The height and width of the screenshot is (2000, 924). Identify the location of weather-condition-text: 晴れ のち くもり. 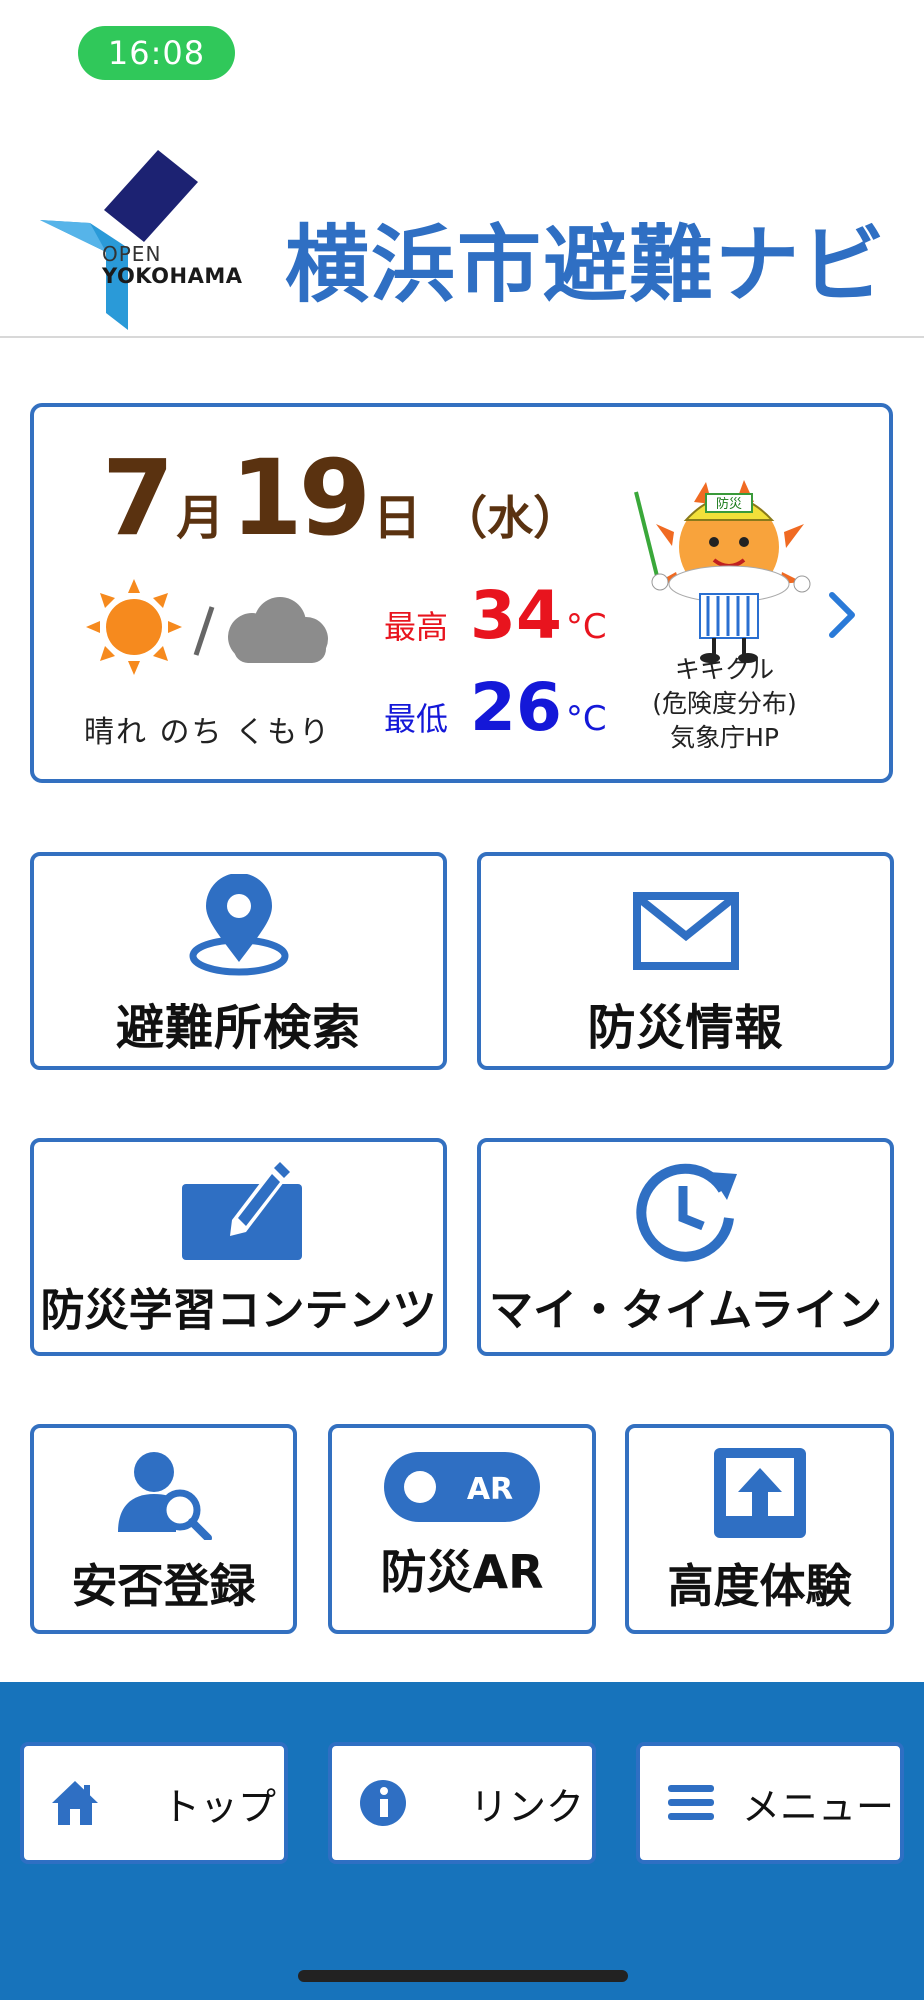
(208, 732).